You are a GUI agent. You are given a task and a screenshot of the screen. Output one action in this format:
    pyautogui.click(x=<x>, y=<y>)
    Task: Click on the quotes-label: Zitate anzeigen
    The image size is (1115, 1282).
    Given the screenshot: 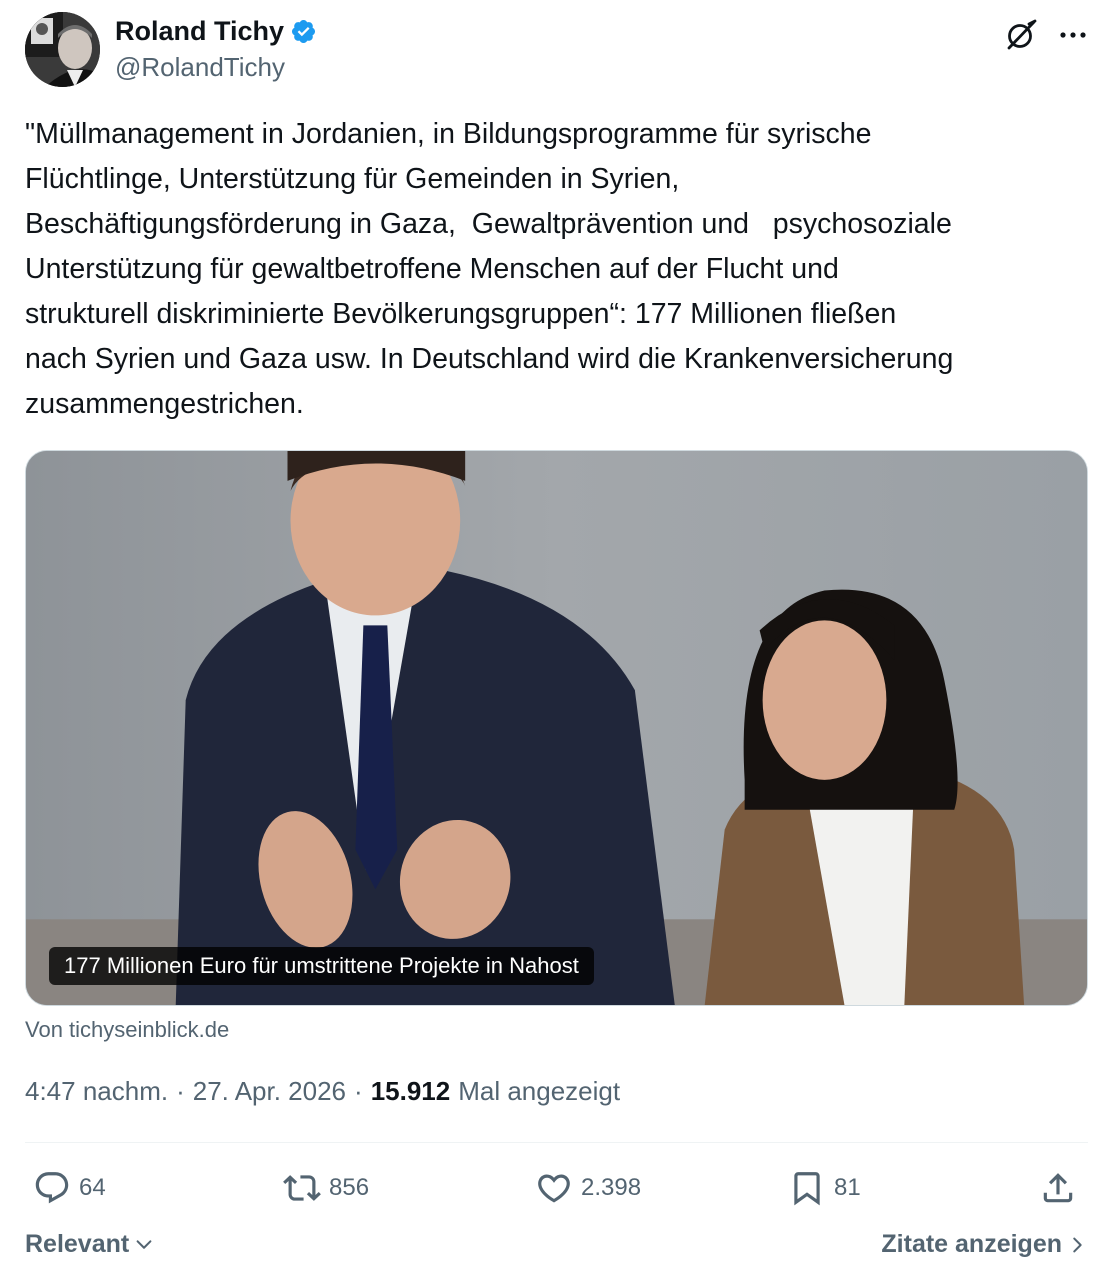 What is the action you would take?
    pyautogui.click(x=971, y=1244)
    